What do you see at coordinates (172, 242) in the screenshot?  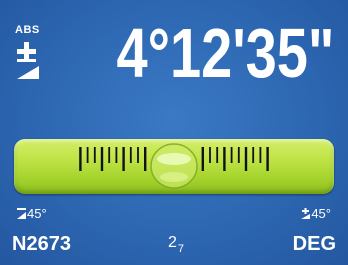 I see `middle-readout-main: 2` at bounding box center [172, 242].